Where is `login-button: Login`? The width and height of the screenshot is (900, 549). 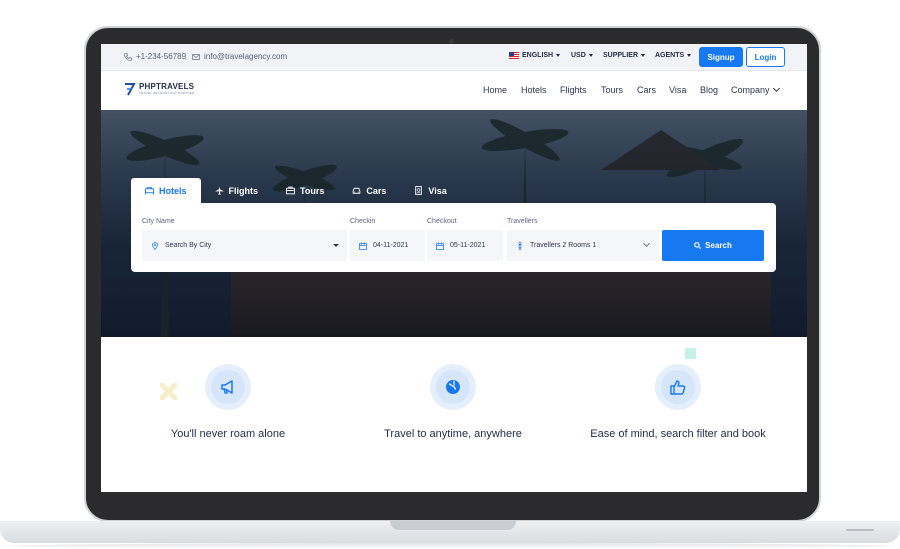
login-button: Login is located at coordinates (765, 57).